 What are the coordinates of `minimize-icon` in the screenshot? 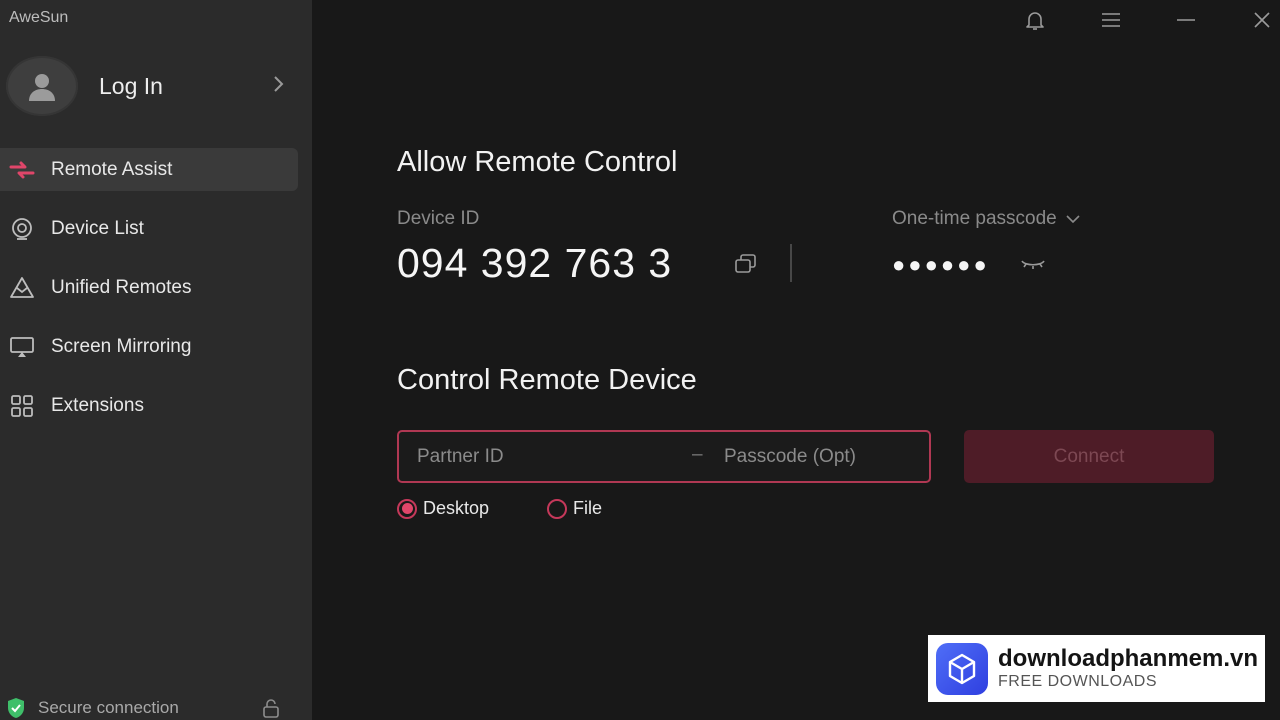 It's located at (1186, 20).